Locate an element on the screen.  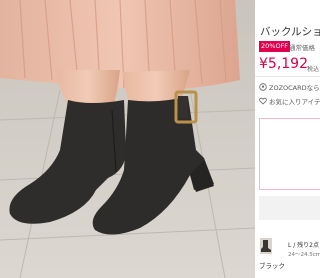
favorite-notice-link: お気に入りアイテ is located at coordinates (289, 101).